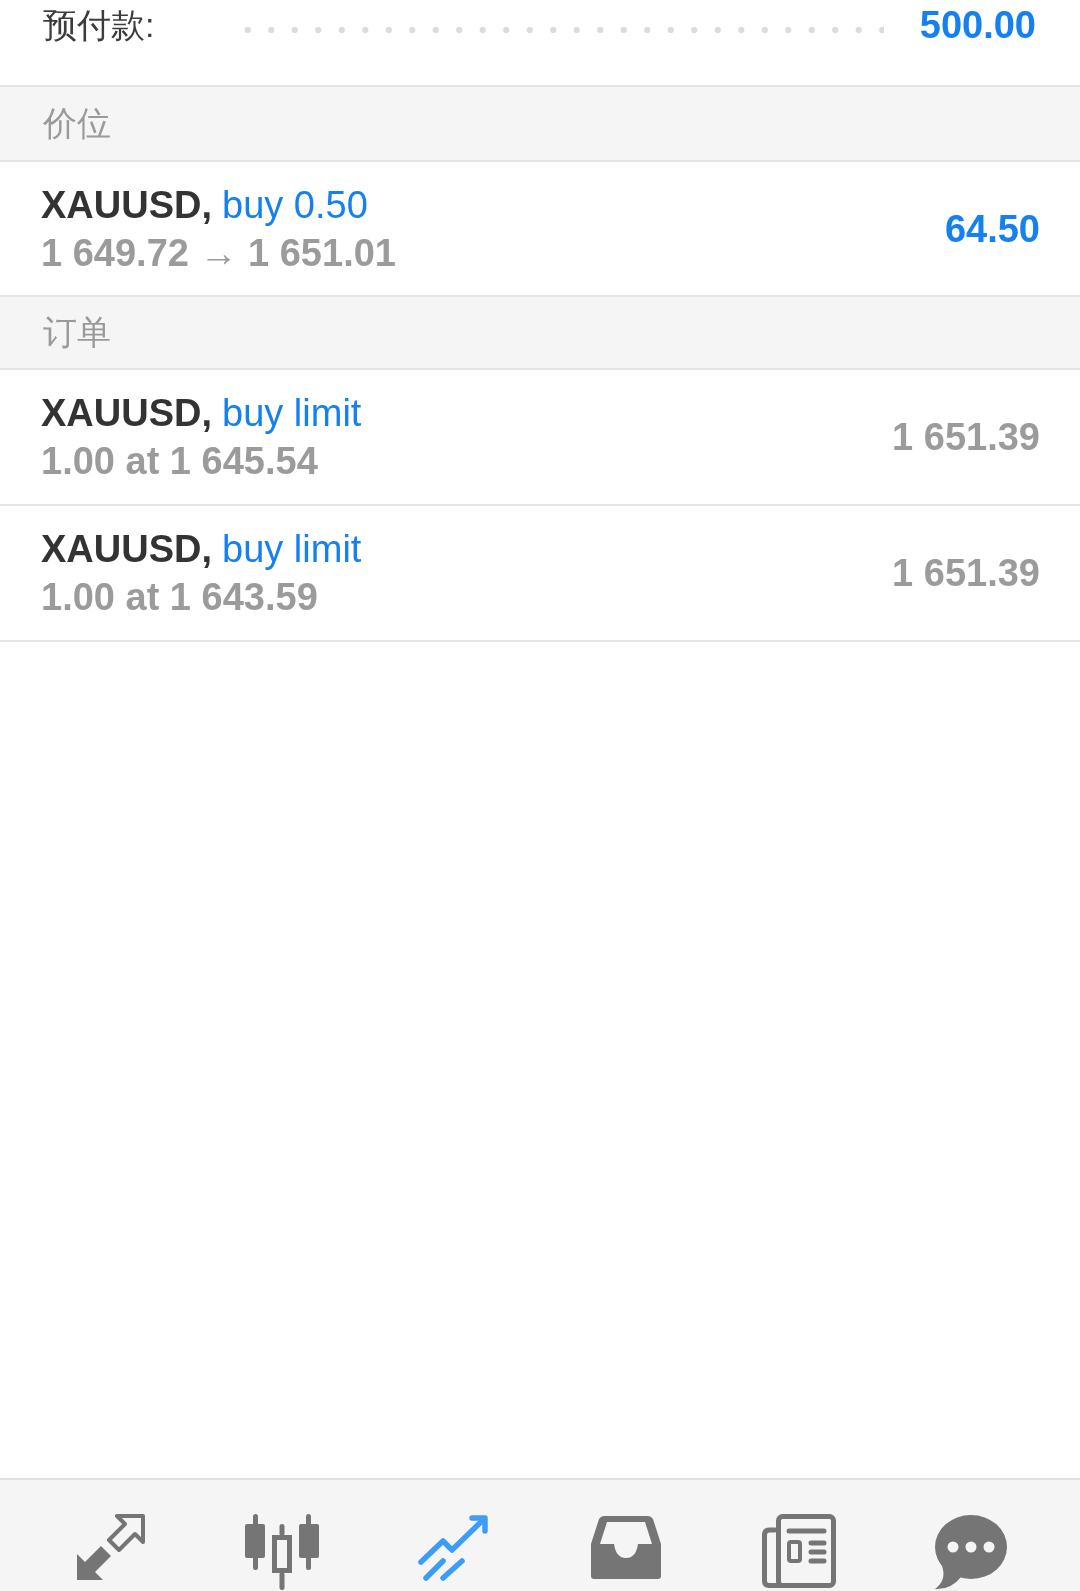  What do you see at coordinates (218, 253) in the screenshot?
I see `open-close-prices: 1 649.72 → 1 651.01` at bounding box center [218, 253].